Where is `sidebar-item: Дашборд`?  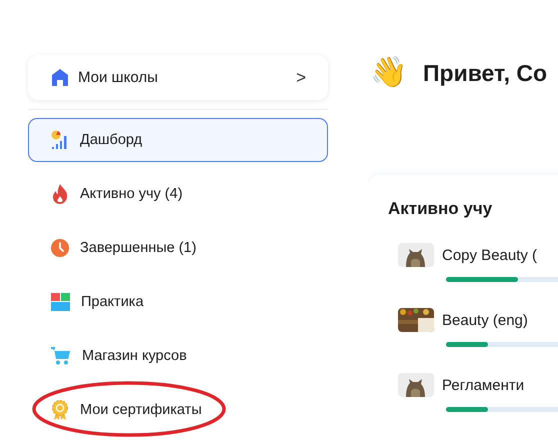
sidebar-item: Дашборд is located at coordinates (178, 140).